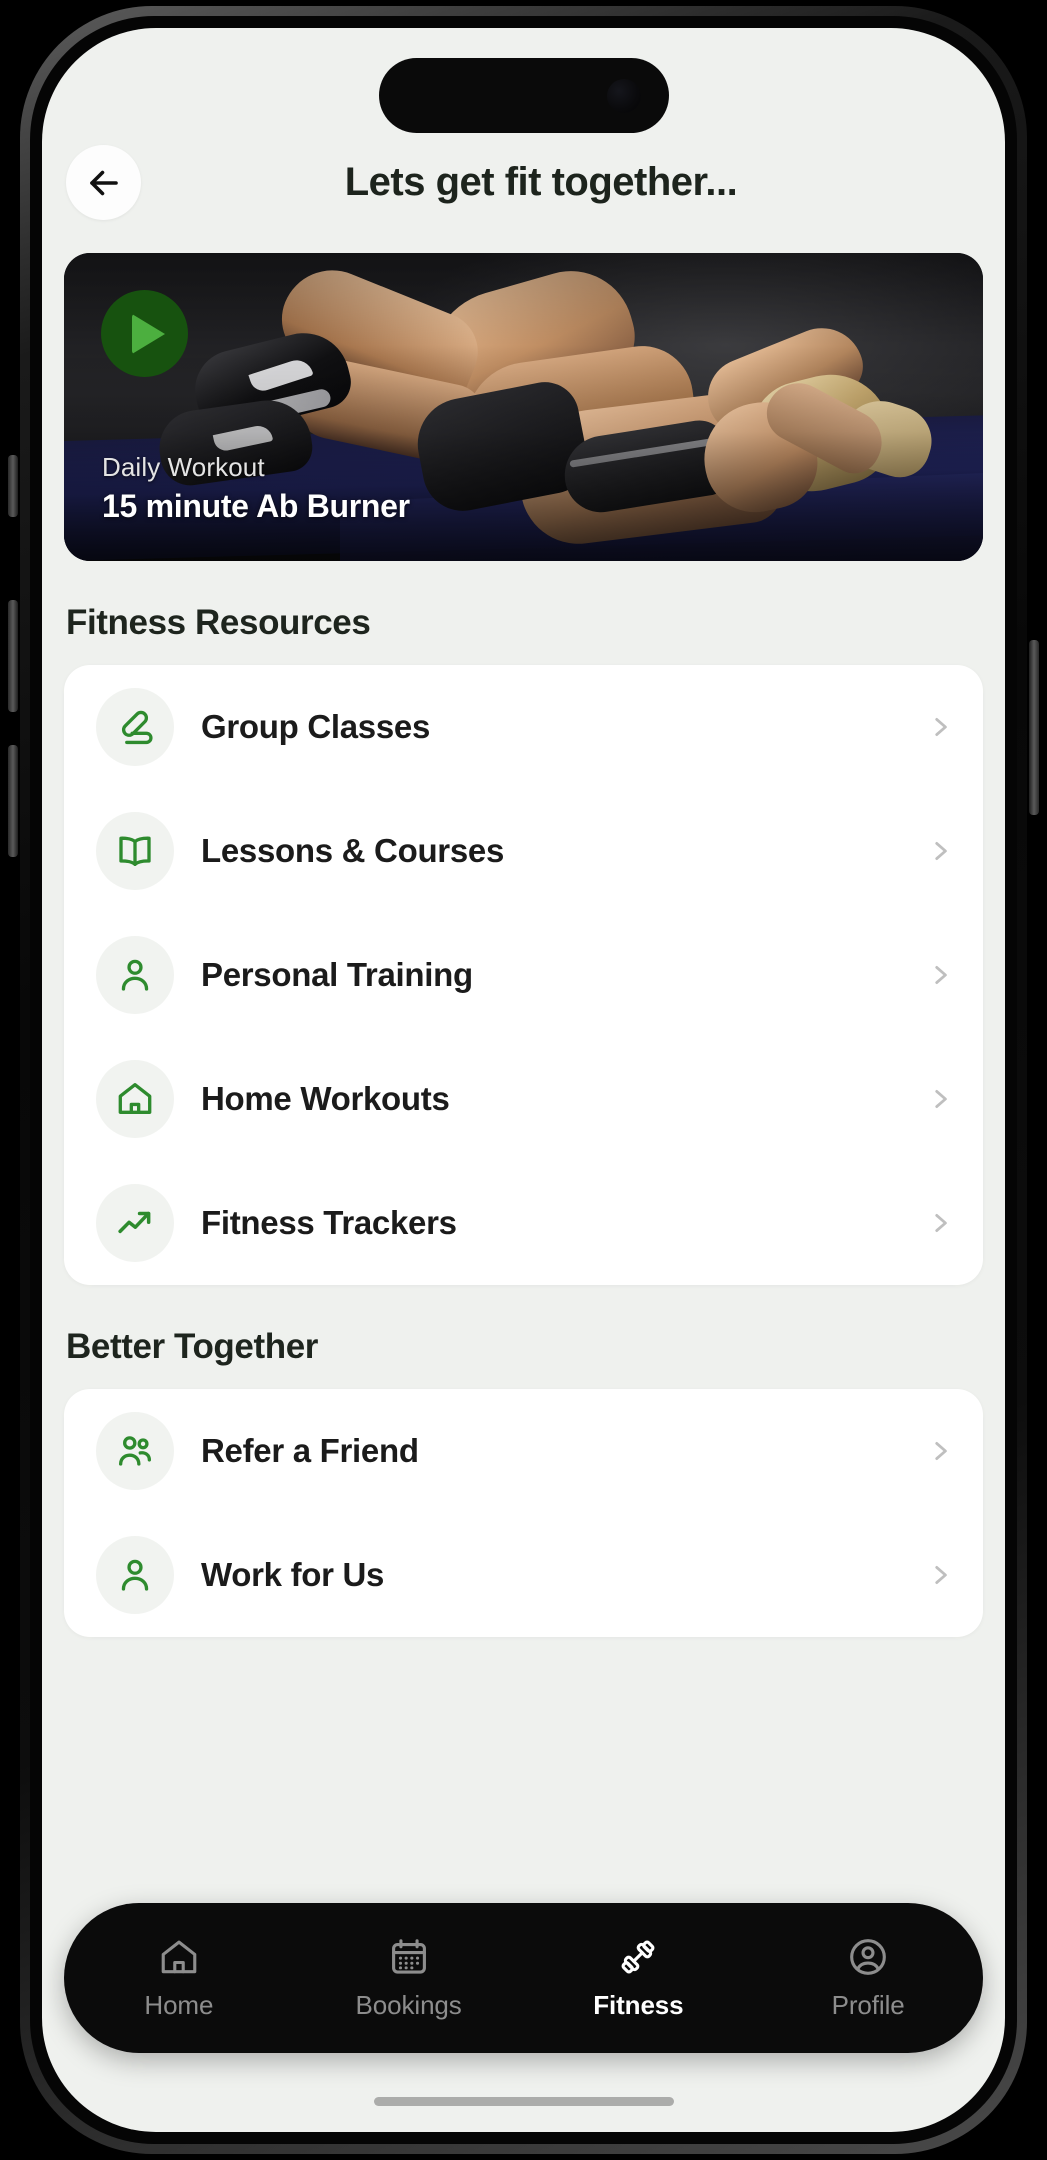 This screenshot has width=1047, height=2160. I want to click on arrow-left-icon, so click(103, 182).